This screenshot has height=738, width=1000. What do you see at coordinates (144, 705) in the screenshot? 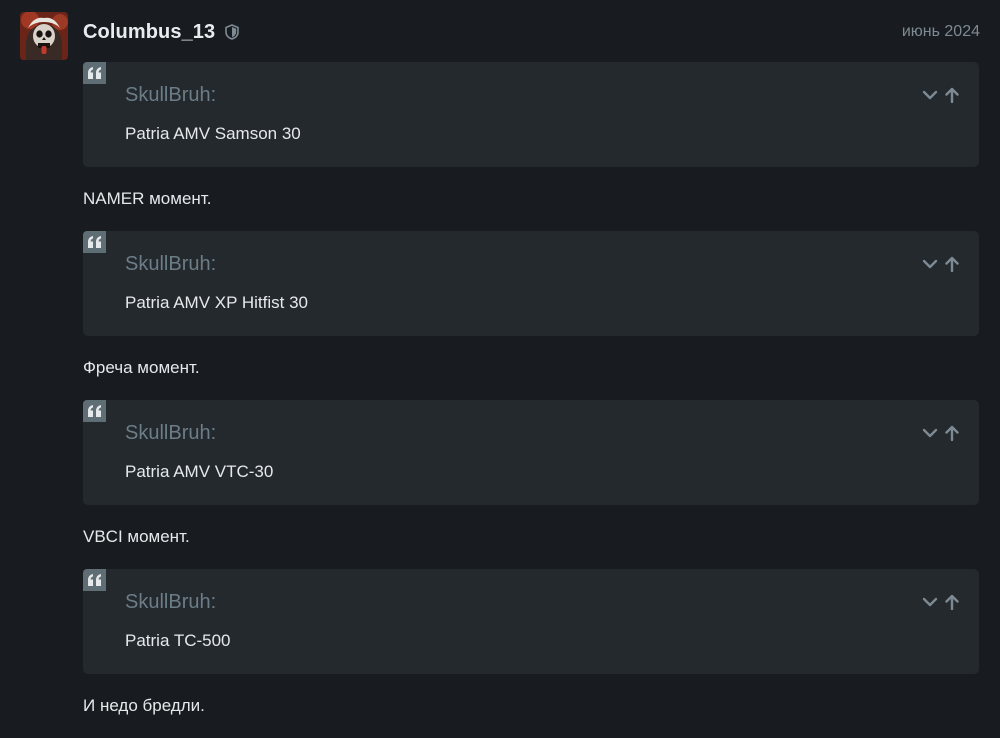
I see `reply-text: И недо бредли.` at bounding box center [144, 705].